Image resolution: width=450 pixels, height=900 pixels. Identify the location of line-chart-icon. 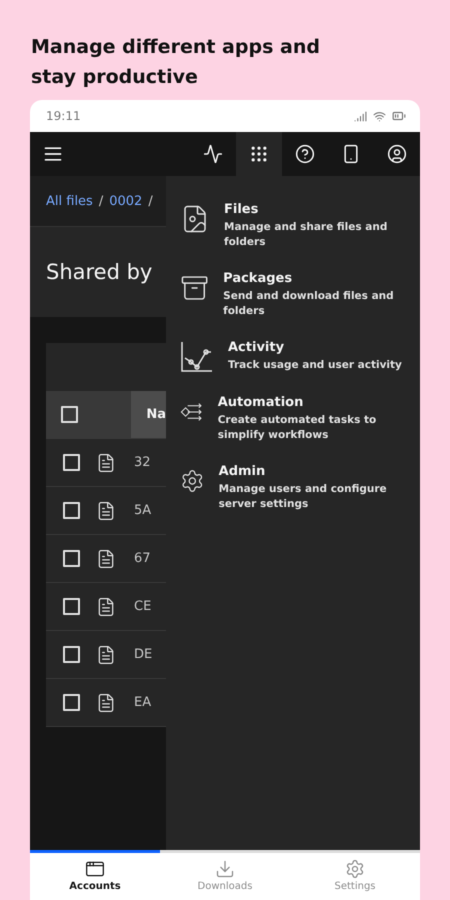
(197, 357).